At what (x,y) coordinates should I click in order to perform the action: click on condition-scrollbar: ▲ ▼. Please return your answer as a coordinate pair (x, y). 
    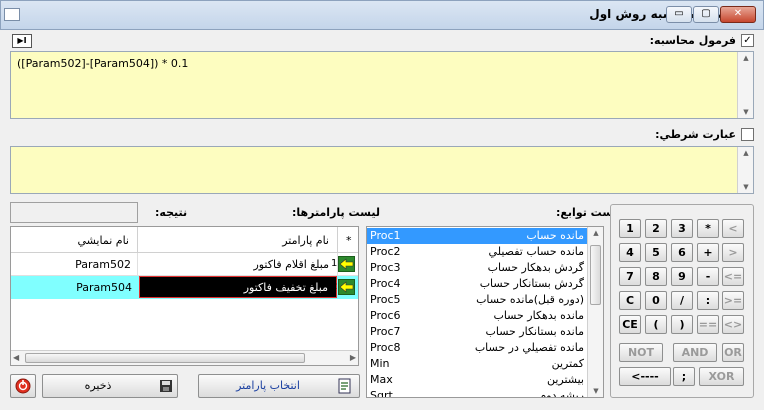
    Looking at the image, I should click on (745, 170).